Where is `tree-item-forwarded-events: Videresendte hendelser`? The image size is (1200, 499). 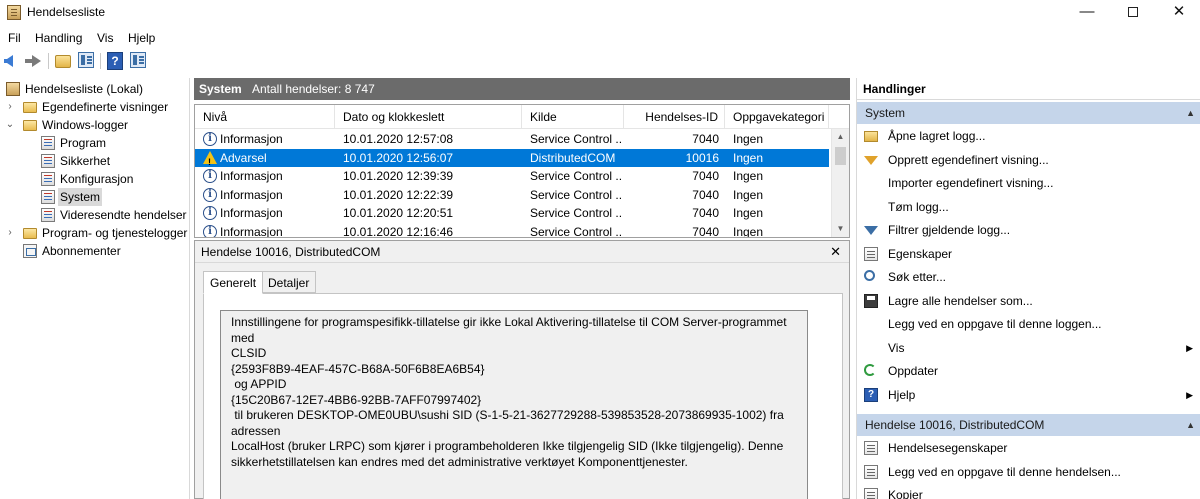
tree-item-forwarded-events: Videresendte hendelser is located at coordinates (94, 215).